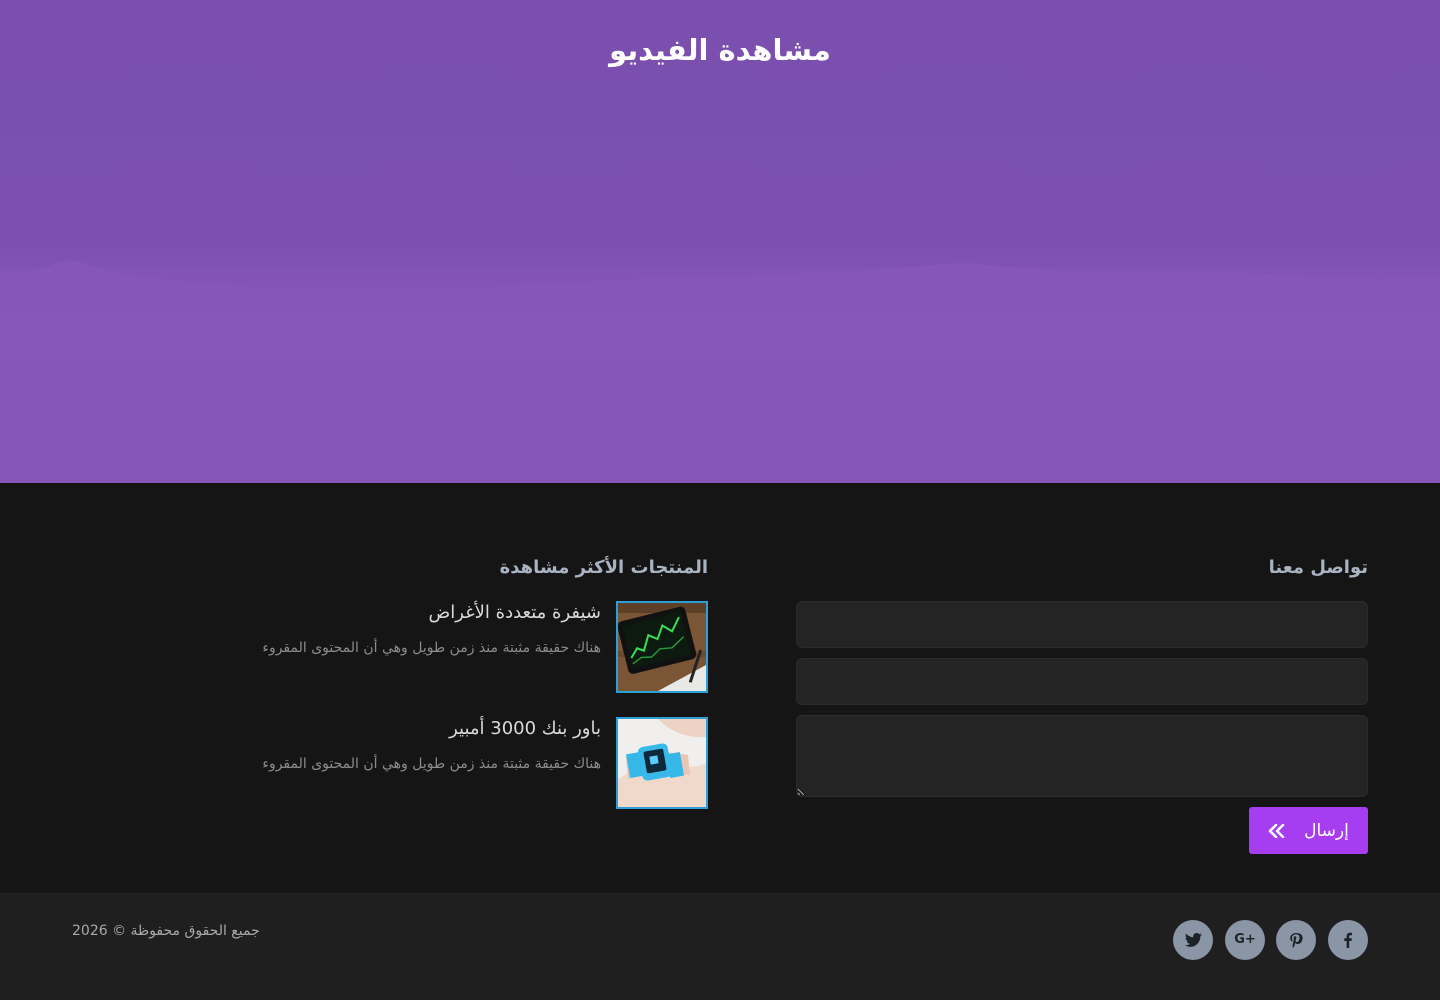 Image resolution: width=1440 pixels, height=1000 pixels. What do you see at coordinates (1082, 681) in the screenshot?
I see `email-field` at bounding box center [1082, 681].